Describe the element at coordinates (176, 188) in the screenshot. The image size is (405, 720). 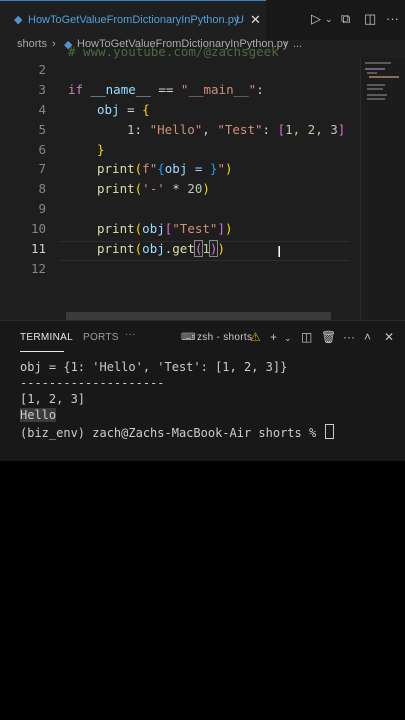
I see `code-token: *` at that location.